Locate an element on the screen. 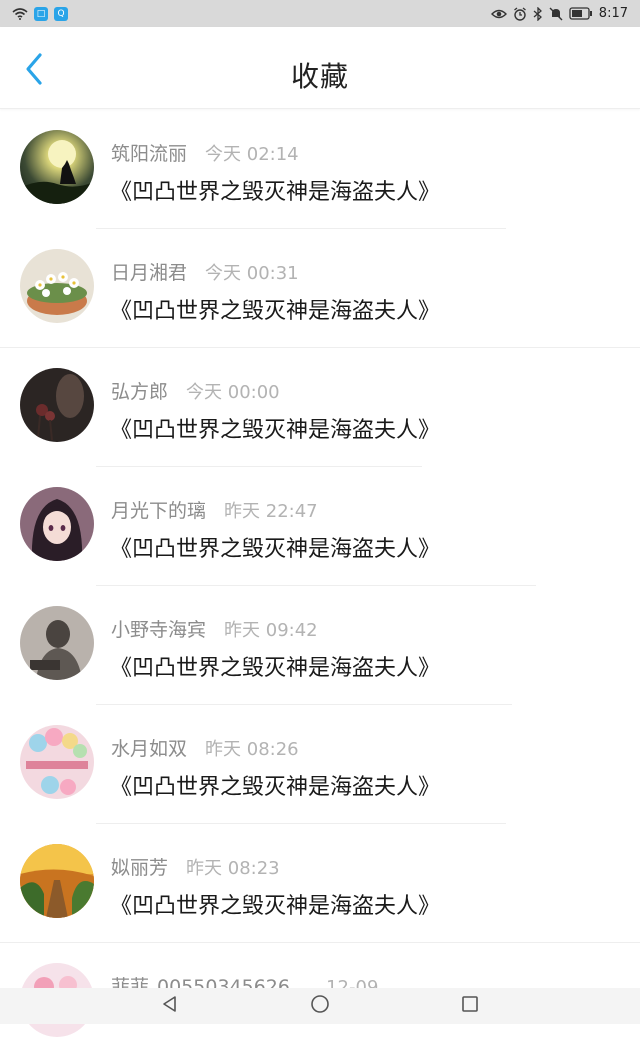 This screenshot has height=1062, width=640. timestamp: 今天 00:31 is located at coordinates (252, 272).